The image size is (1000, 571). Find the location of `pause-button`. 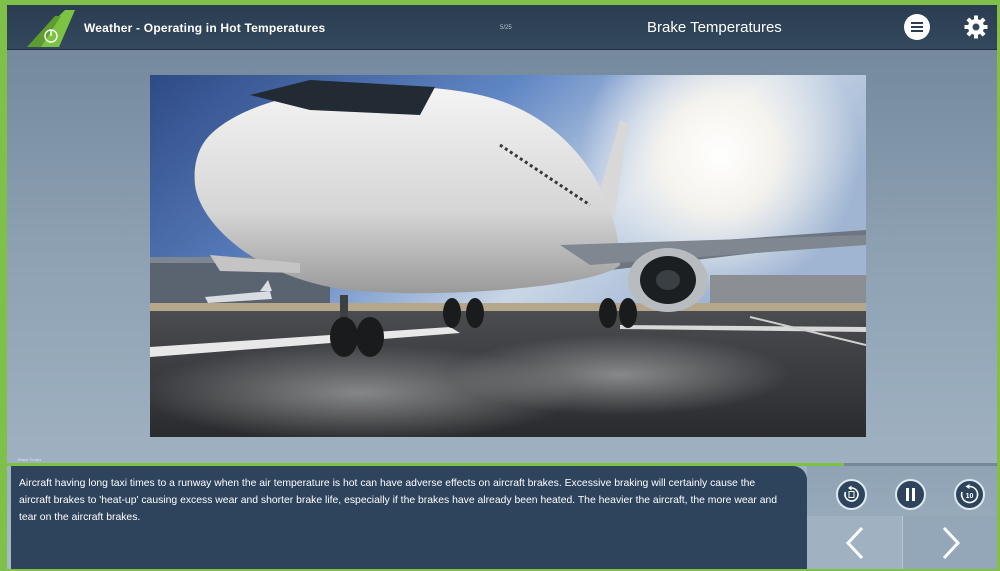

pause-button is located at coordinates (910, 494).